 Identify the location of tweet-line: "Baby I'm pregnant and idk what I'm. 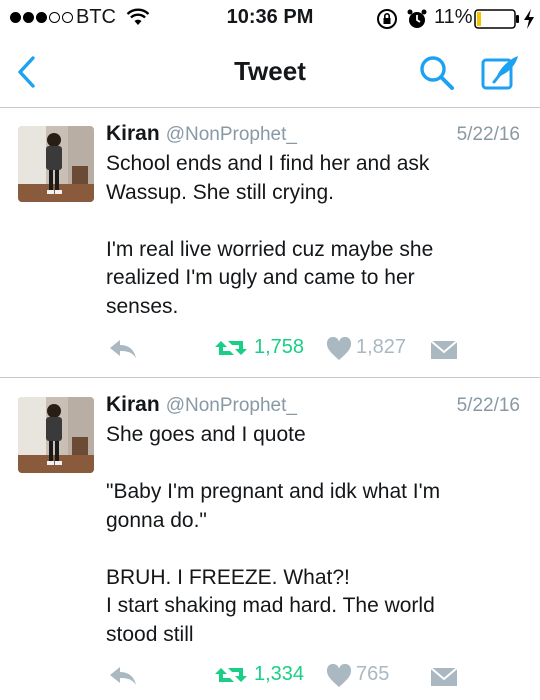
(273, 491).